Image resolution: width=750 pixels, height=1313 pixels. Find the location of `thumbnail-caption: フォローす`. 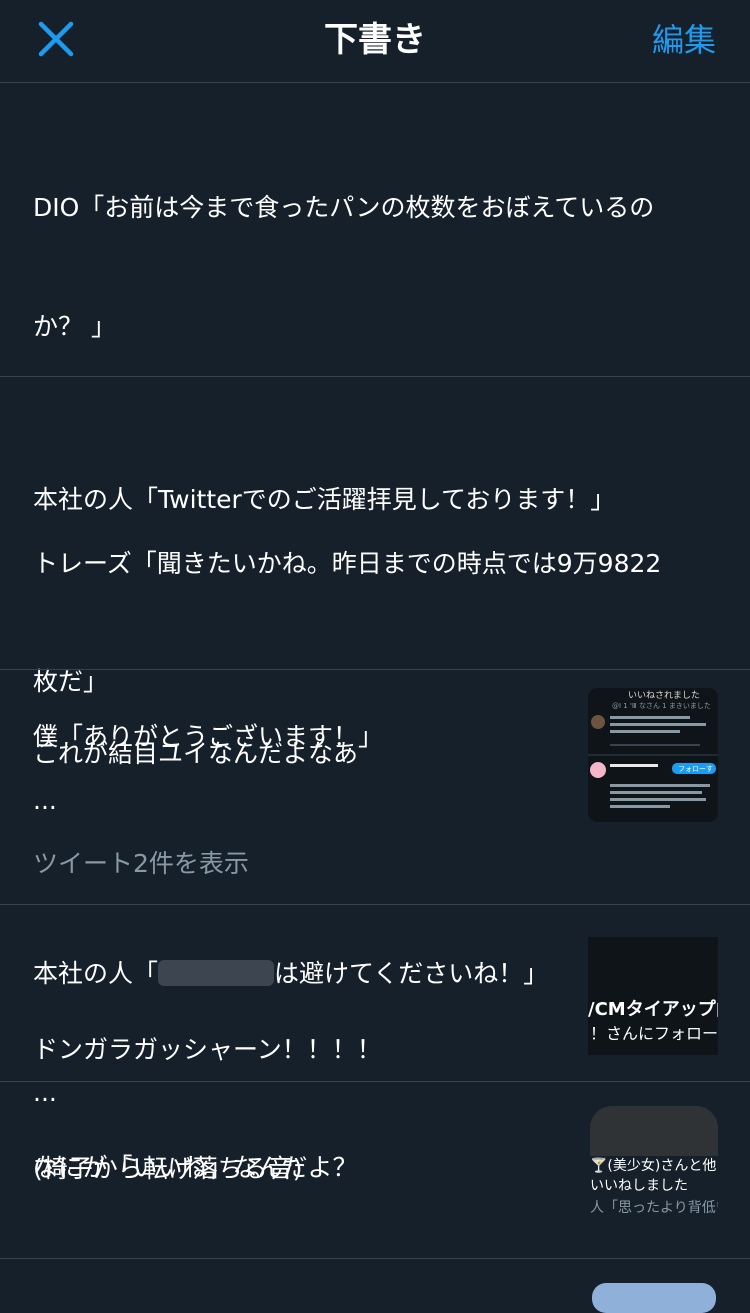

thumbnail-caption: フォローす is located at coordinates (695, 769).